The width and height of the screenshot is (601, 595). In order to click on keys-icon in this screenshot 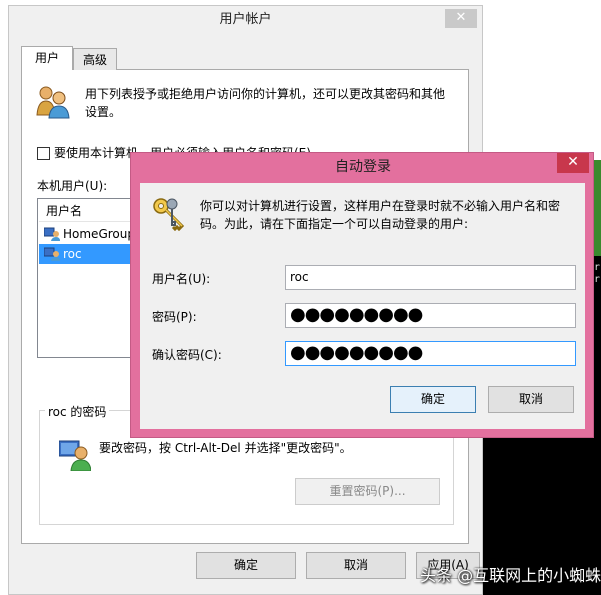, I will do `click(170, 215)`.